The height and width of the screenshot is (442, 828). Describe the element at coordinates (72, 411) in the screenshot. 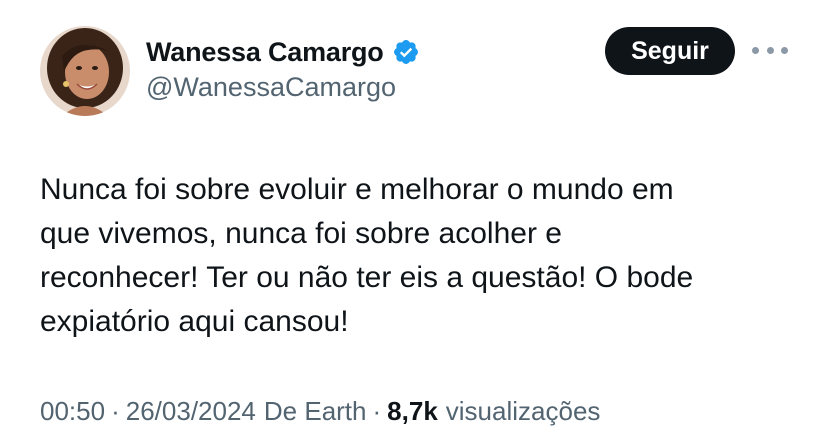

I see `tweet-time: 00:50` at that location.